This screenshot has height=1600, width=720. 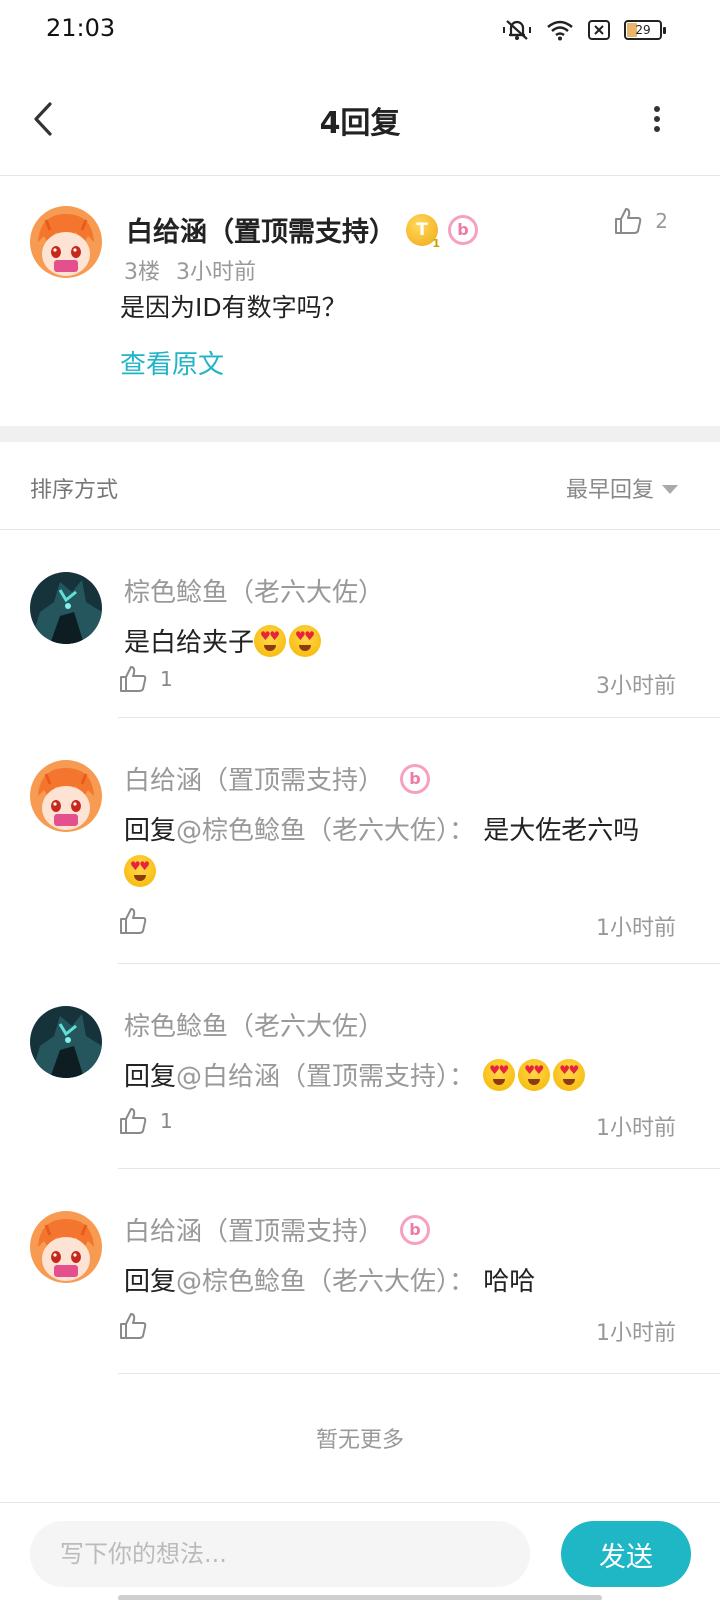 What do you see at coordinates (661, 221) in the screenshot?
I see `post-like-count: 2` at bounding box center [661, 221].